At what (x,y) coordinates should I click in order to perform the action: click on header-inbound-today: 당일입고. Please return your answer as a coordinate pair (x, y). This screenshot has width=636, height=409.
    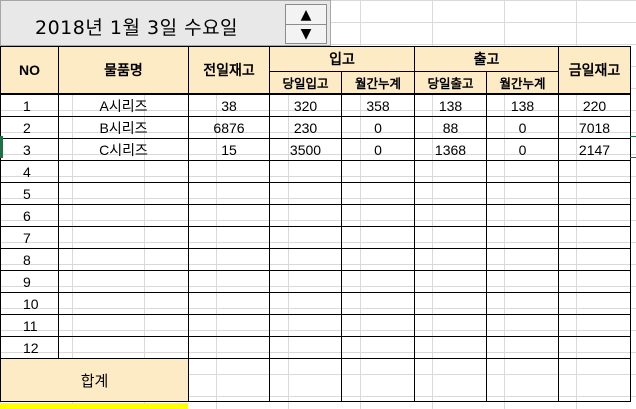
    Looking at the image, I should click on (305, 83).